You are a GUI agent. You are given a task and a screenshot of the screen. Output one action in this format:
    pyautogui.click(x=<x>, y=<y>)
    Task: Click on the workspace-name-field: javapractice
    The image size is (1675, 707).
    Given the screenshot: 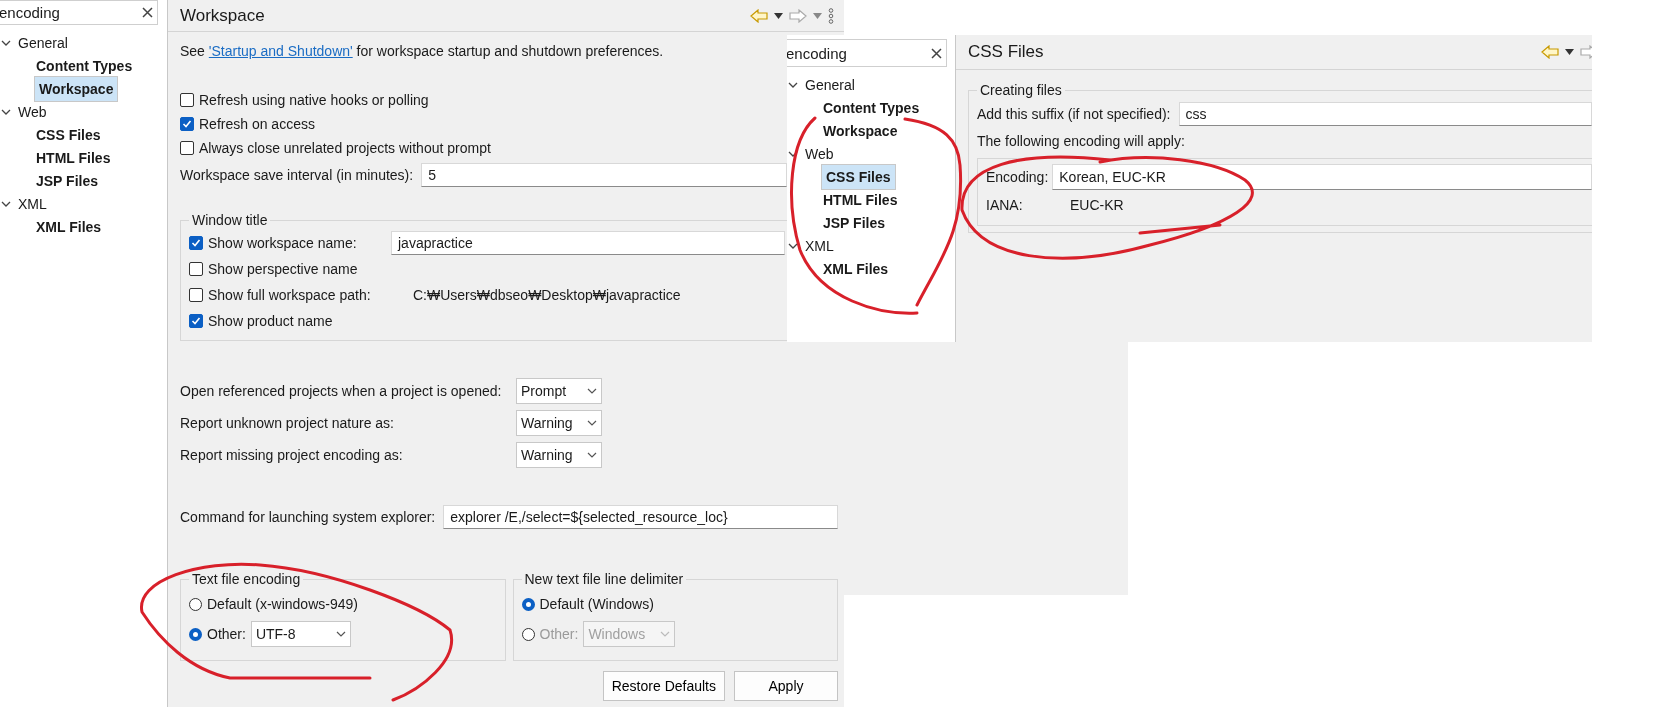 What is the action you would take?
    pyautogui.click(x=588, y=243)
    